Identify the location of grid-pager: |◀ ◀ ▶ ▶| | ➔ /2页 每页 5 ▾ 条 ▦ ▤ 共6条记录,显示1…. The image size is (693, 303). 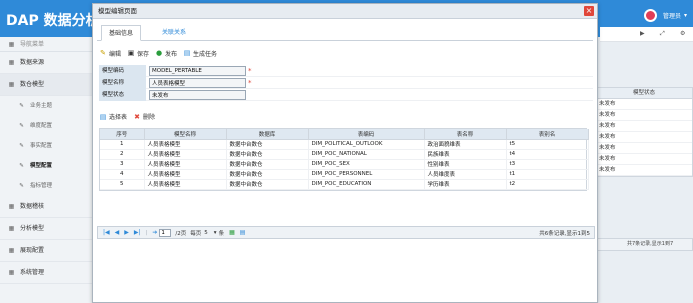
(346, 232).